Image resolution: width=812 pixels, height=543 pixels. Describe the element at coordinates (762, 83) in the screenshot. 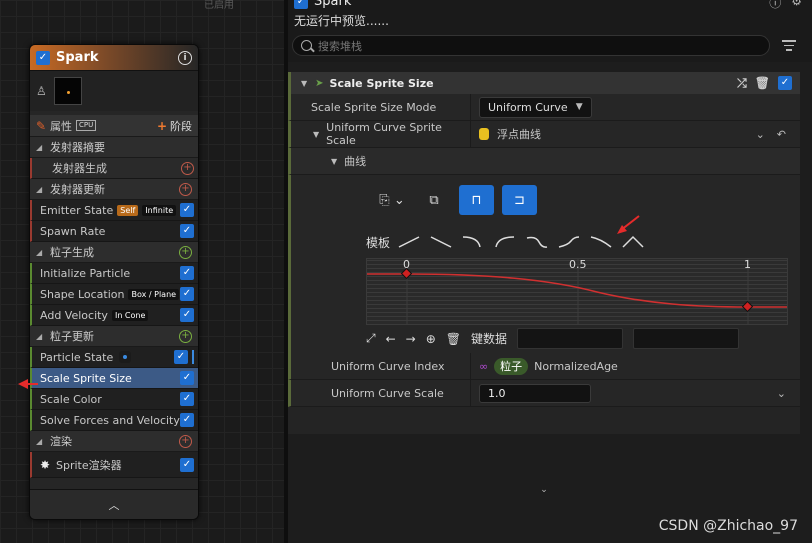

I see `trash-icon: 🗑` at that location.